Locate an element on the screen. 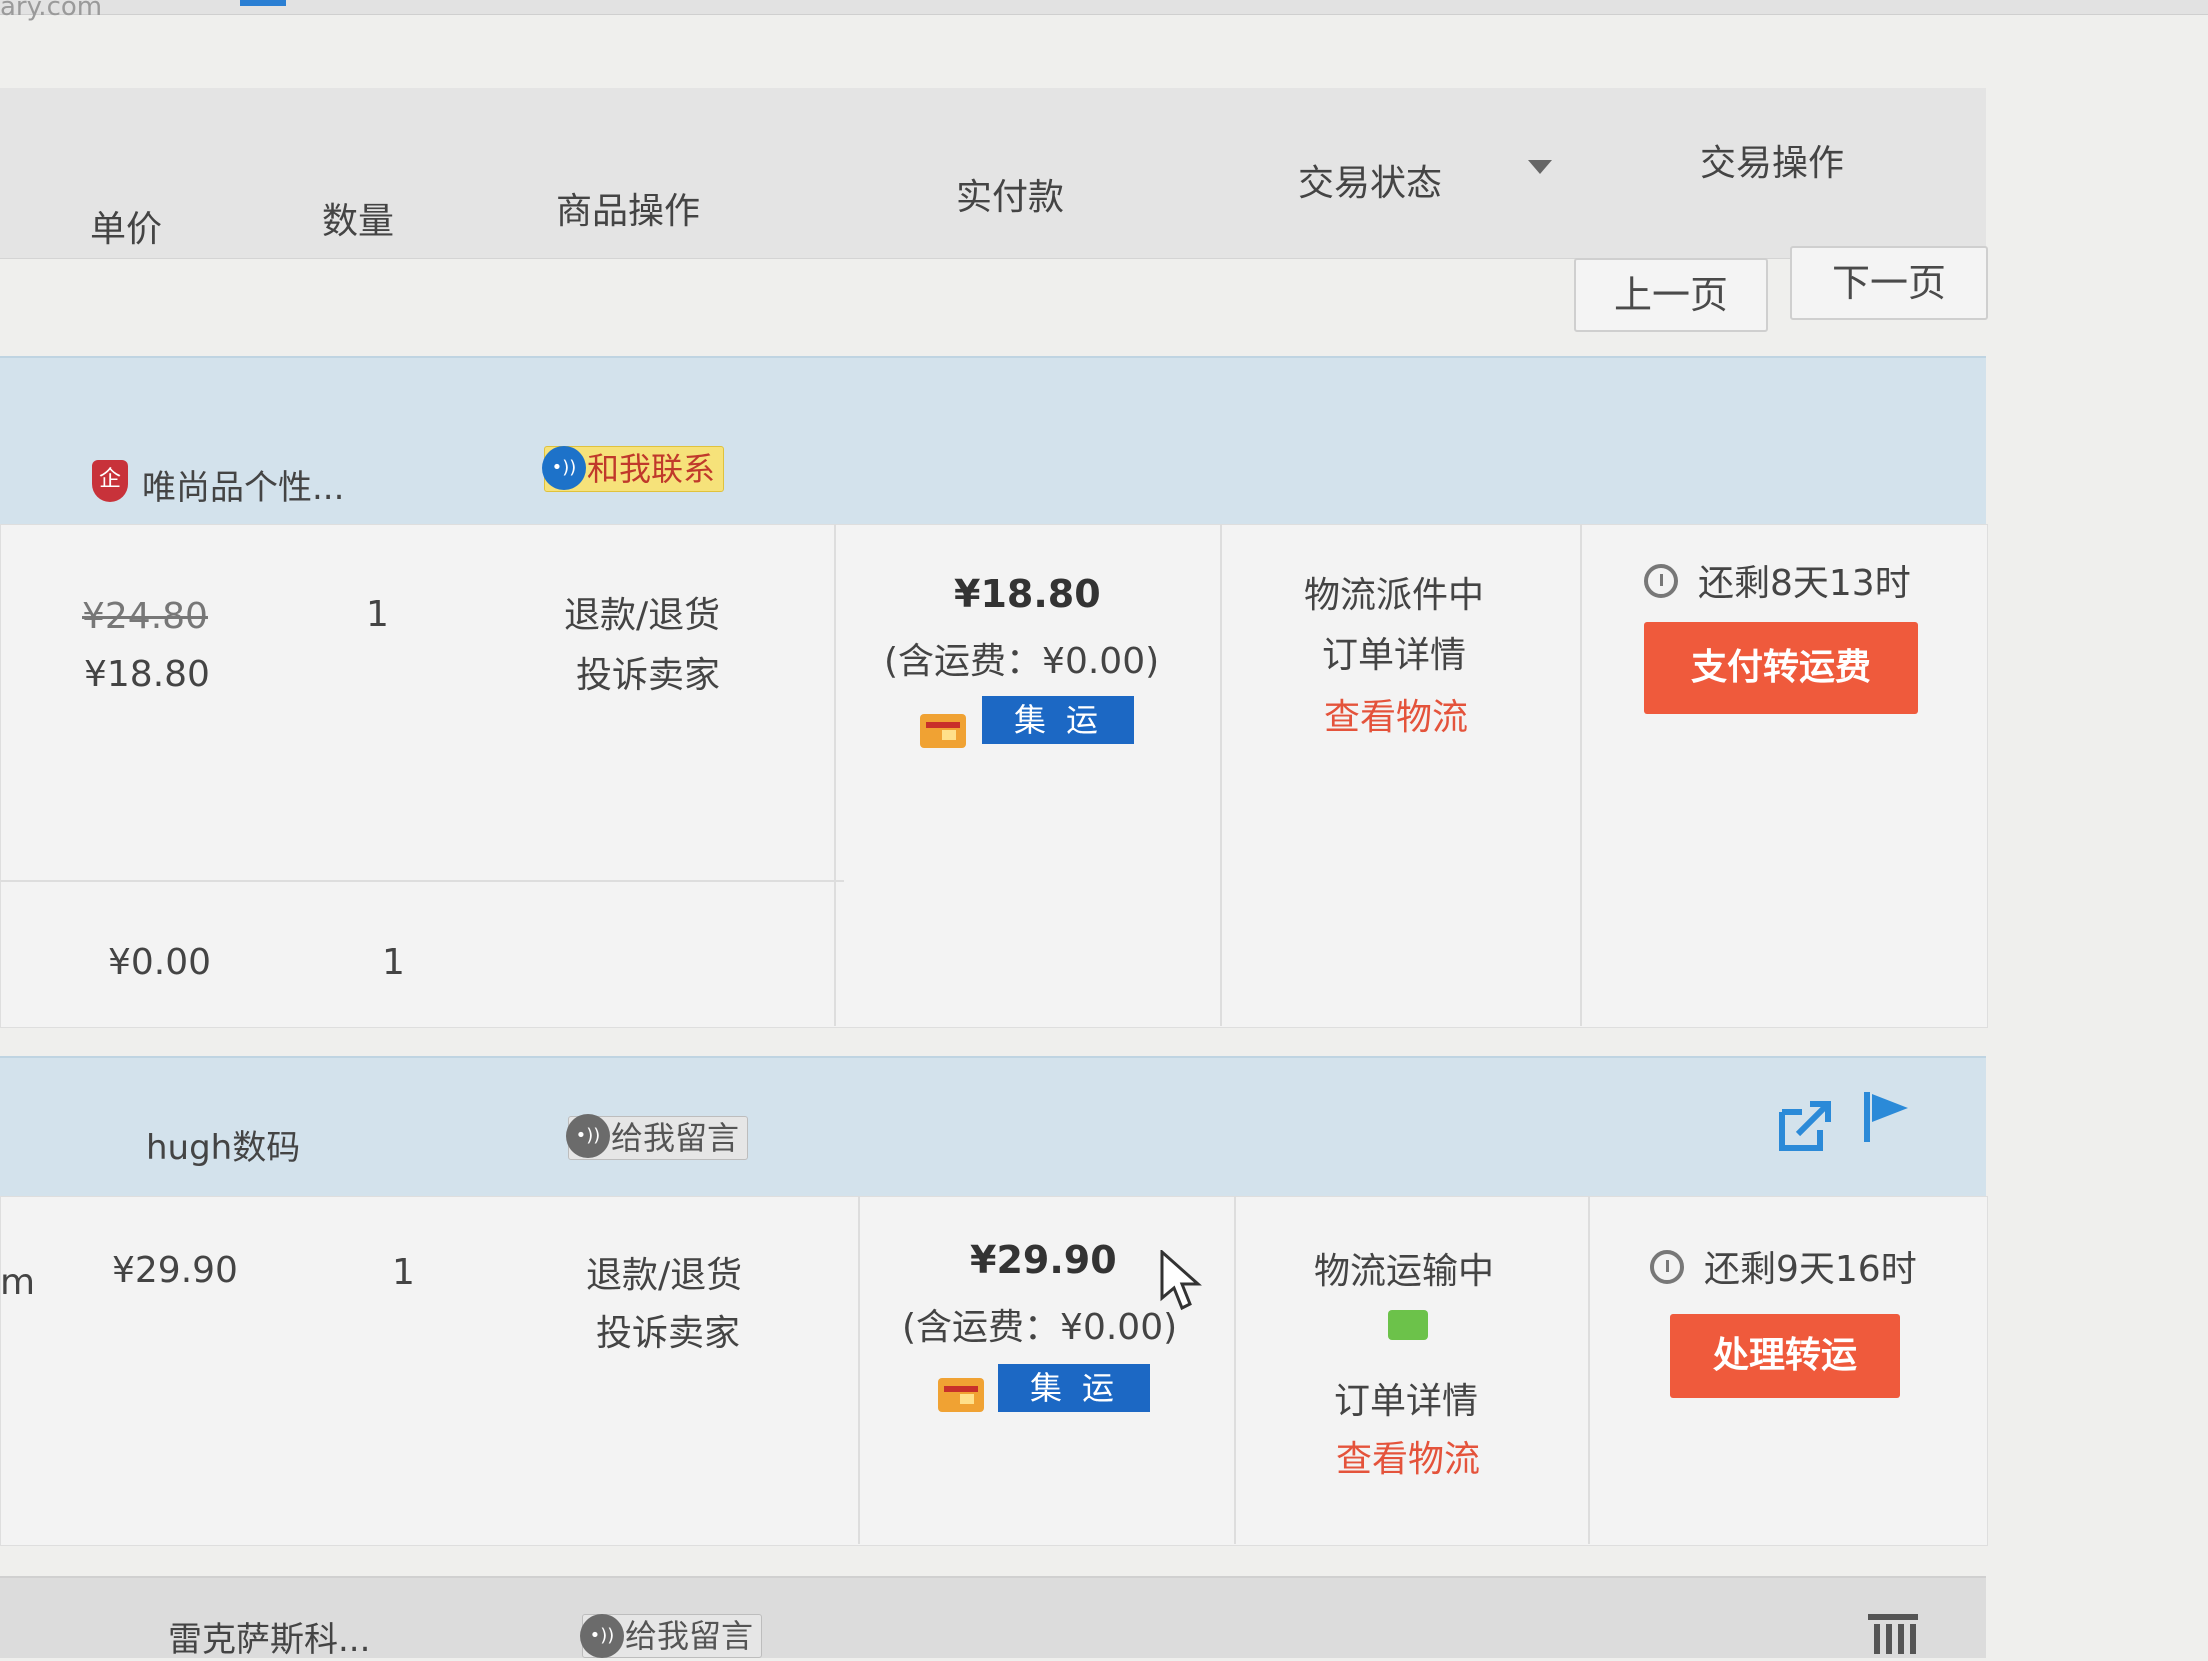  column-trade-status: 交易状态 is located at coordinates (1370, 180).